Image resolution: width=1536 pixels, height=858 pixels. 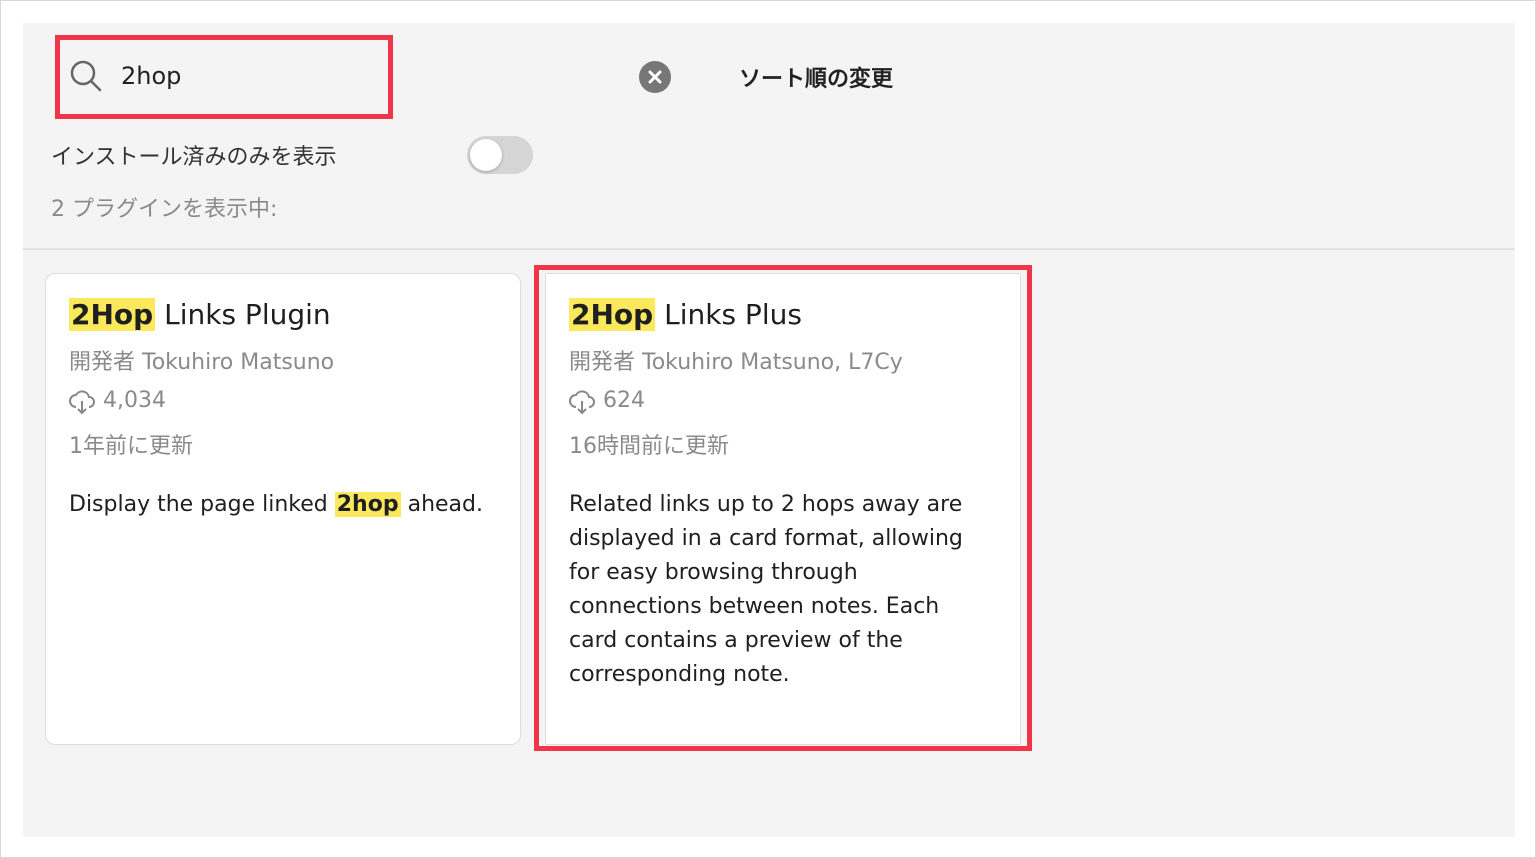 I want to click on plugin-author: 開発者 Tokuhiro Matsuno, so click(x=202, y=362).